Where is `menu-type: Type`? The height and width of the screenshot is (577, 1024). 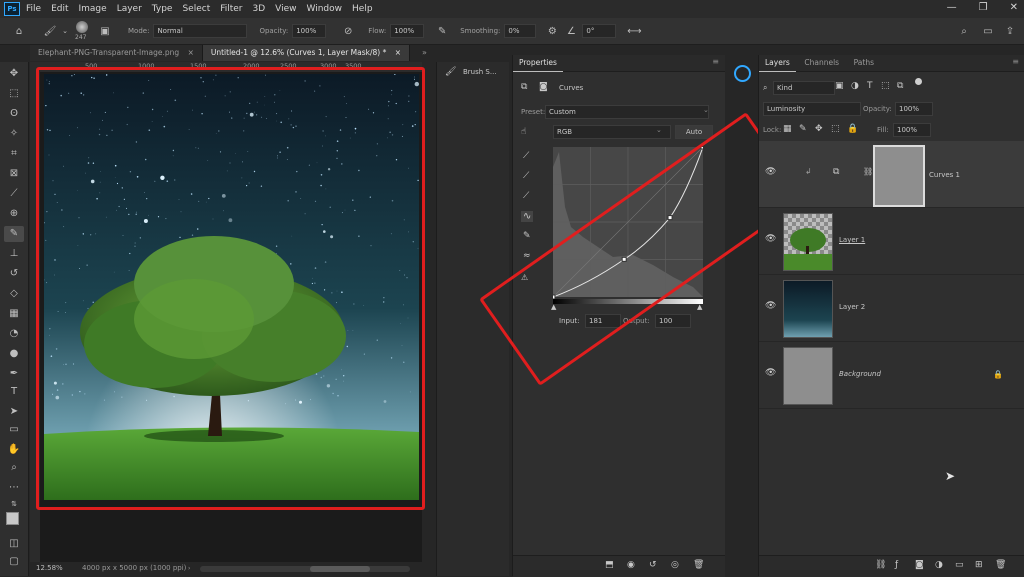 menu-type: Type is located at coordinates (162, 9).